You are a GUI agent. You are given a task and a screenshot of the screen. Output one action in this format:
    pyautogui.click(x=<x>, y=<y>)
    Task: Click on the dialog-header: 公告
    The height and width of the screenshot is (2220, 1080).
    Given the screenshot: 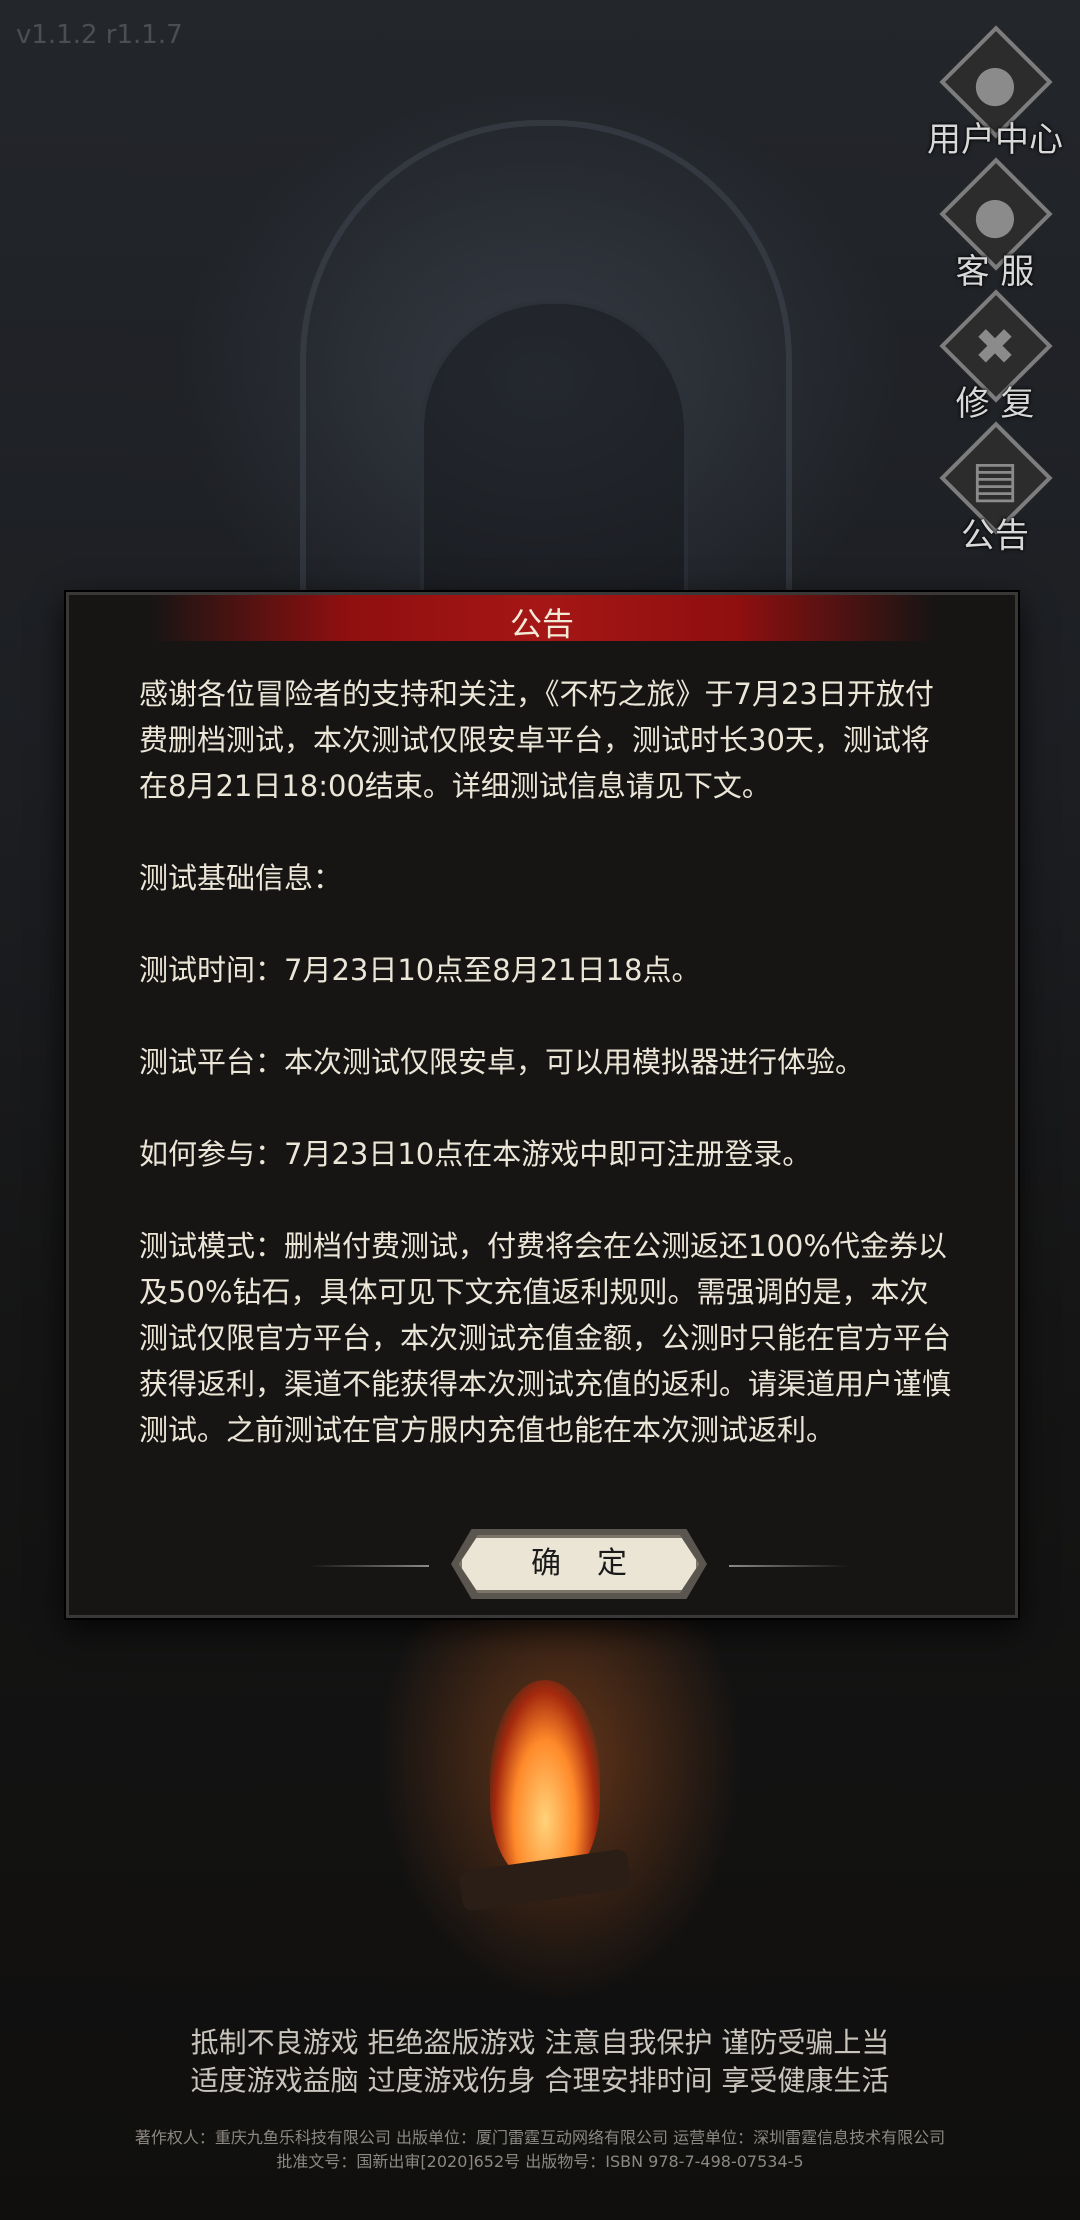 What is the action you would take?
    pyautogui.click(x=542, y=619)
    